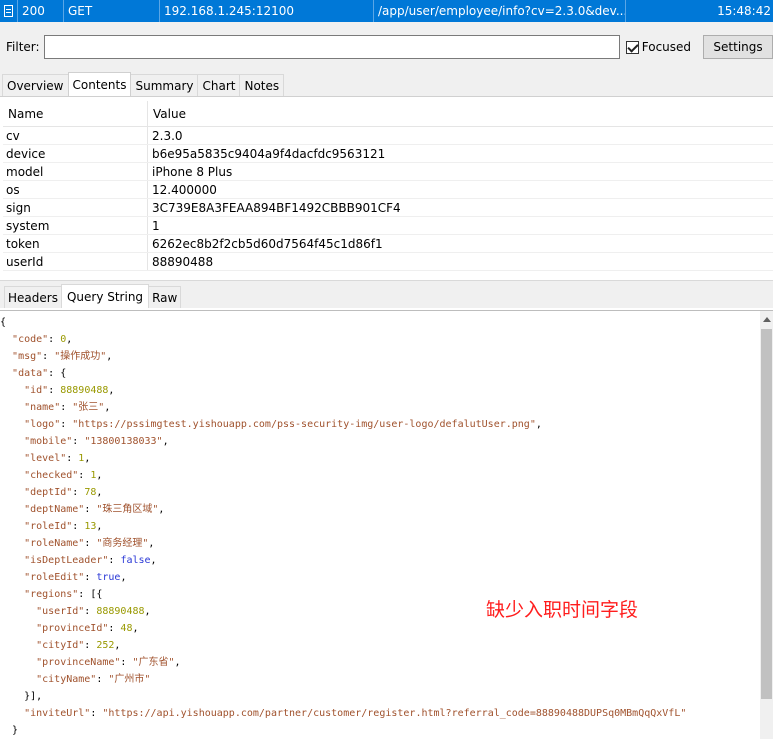 Image resolution: width=773 pixels, height=739 pixels. I want to click on table-row: os 12.400000, so click(388, 190).